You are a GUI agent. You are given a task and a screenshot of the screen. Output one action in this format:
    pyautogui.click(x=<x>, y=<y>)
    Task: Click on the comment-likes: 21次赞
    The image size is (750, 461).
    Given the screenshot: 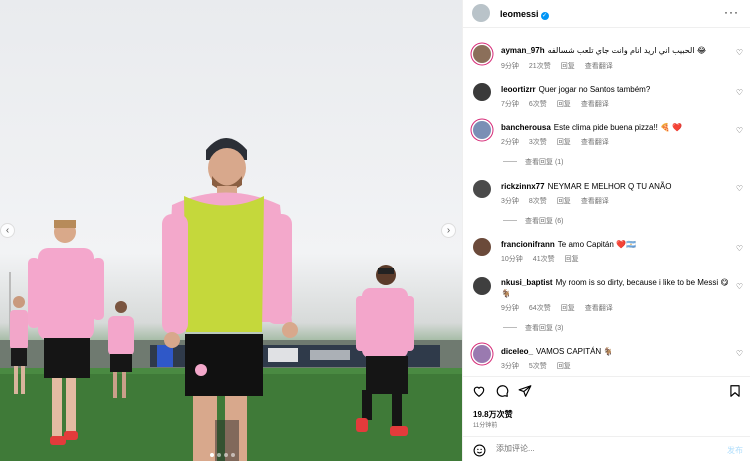 What is the action you would take?
    pyautogui.click(x=540, y=66)
    